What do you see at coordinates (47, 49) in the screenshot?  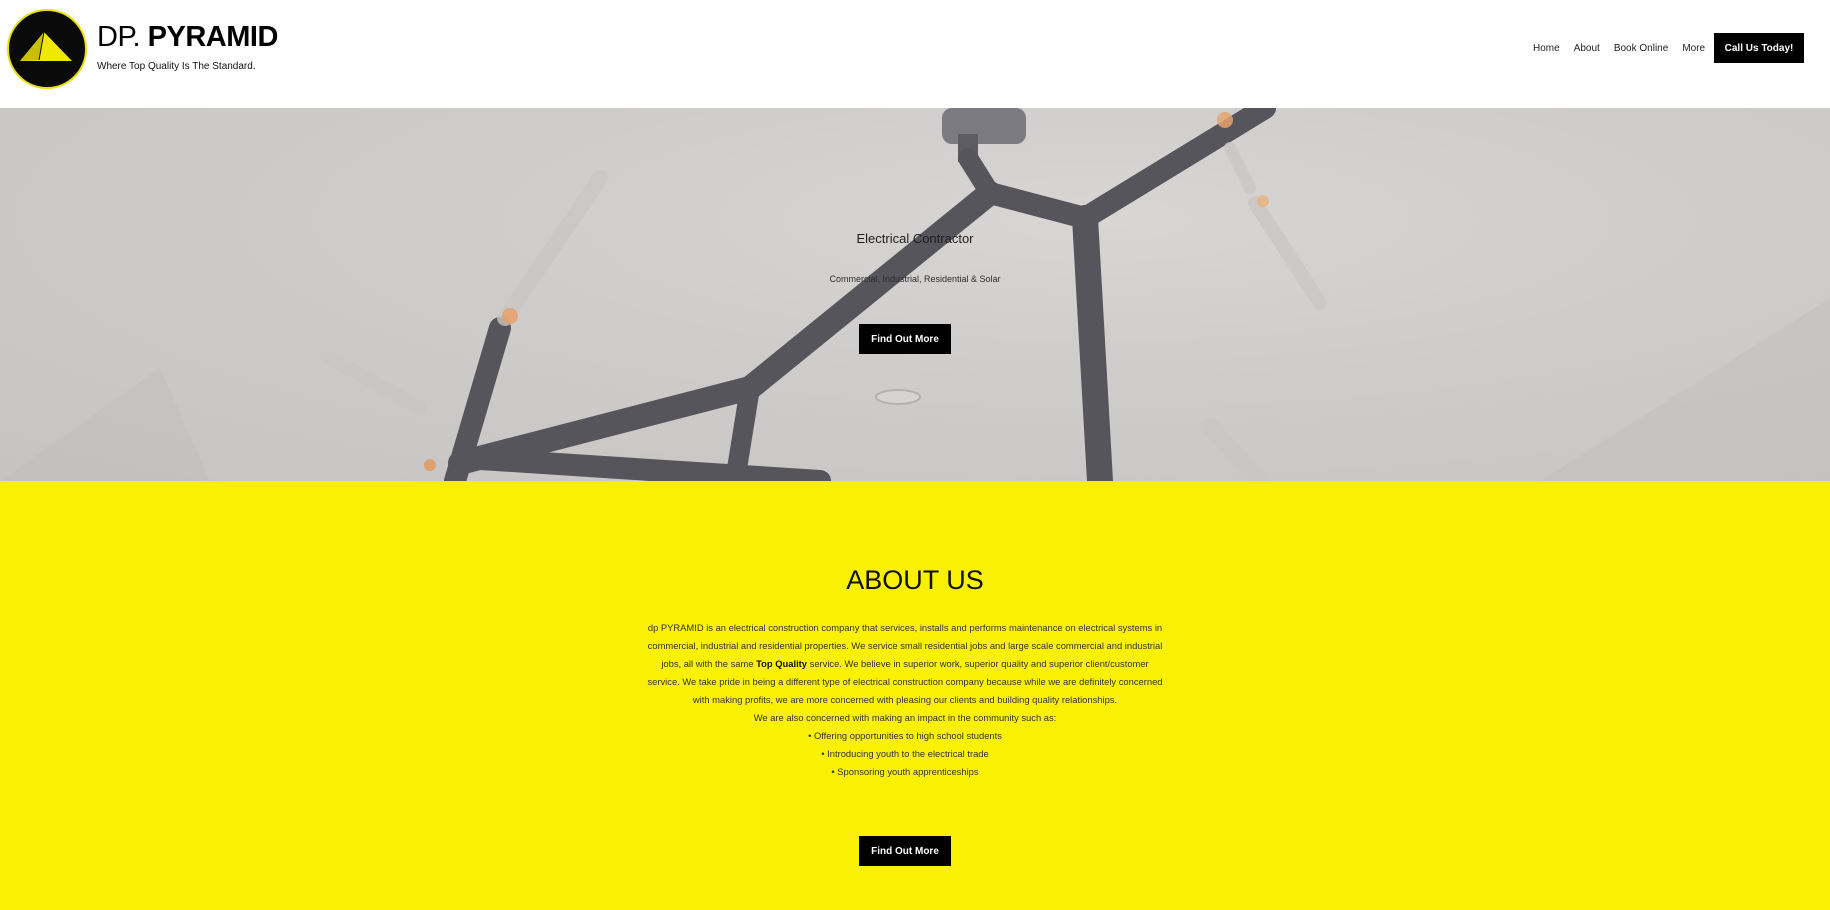 I see `pyramid-logo-icon` at bounding box center [47, 49].